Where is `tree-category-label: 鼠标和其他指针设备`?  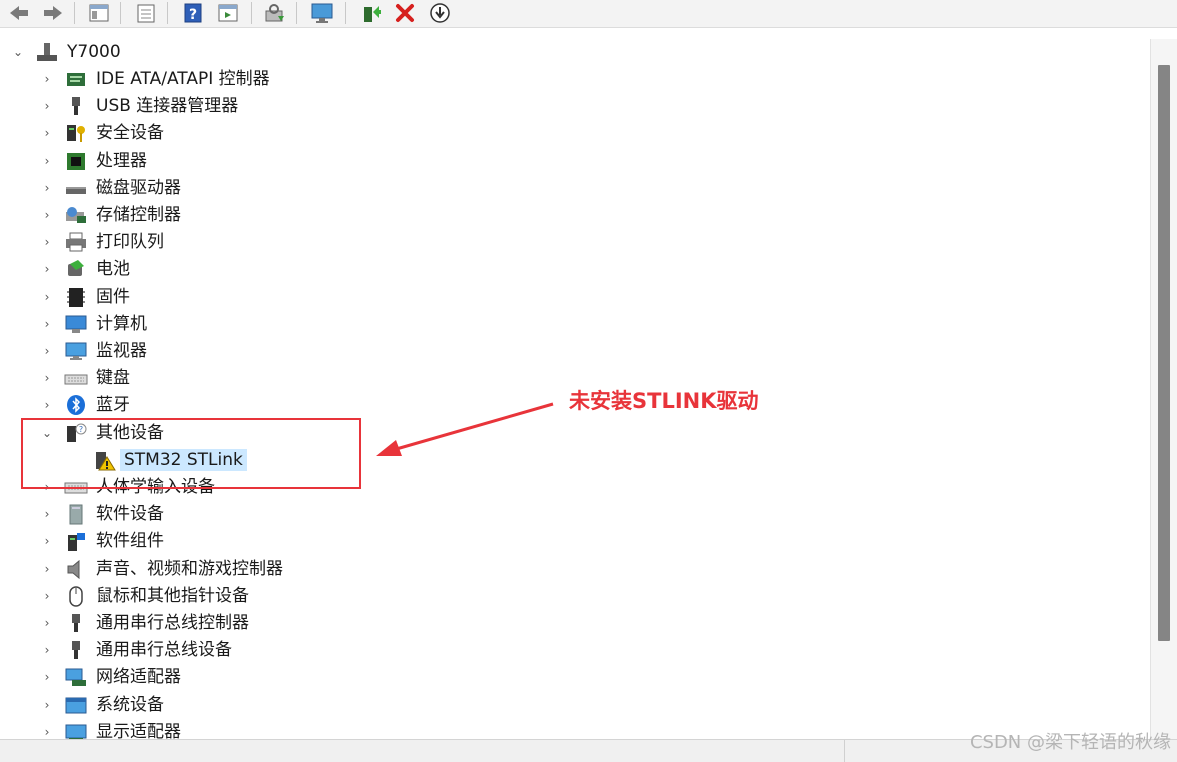 tree-category-label: 鼠标和其他指针设备 is located at coordinates (172, 596).